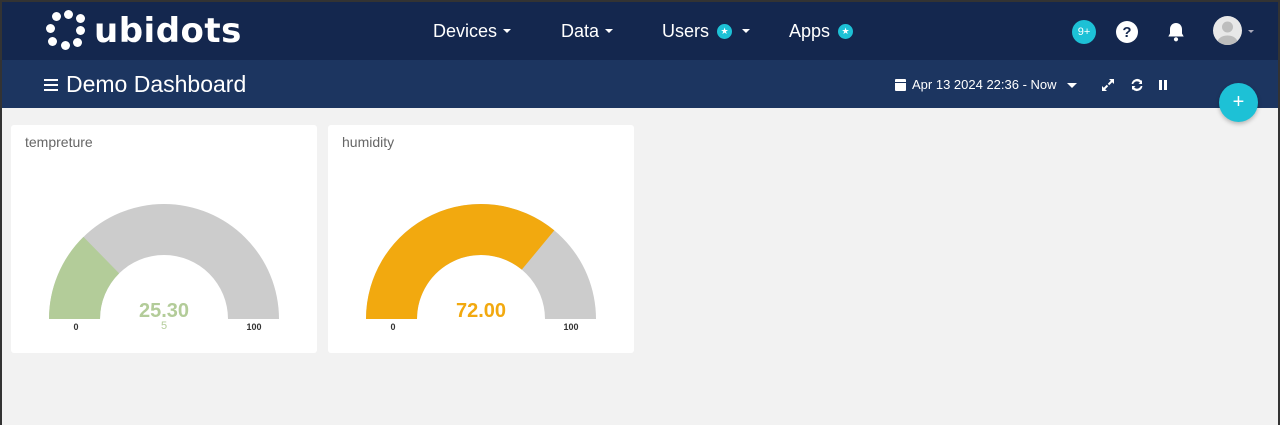 Image resolution: width=1280 pixels, height=425 pixels. What do you see at coordinates (164, 268) in the screenshot?
I see `gauge-chart: 25.30 5 0 100` at bounding box center [164, 268].